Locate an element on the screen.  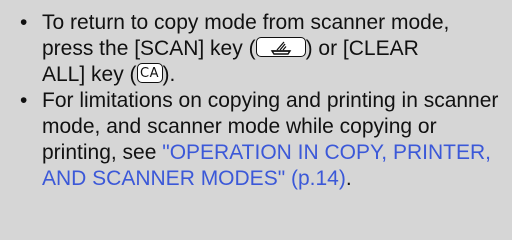
note-text: ). is located at coordinates (169, 74).